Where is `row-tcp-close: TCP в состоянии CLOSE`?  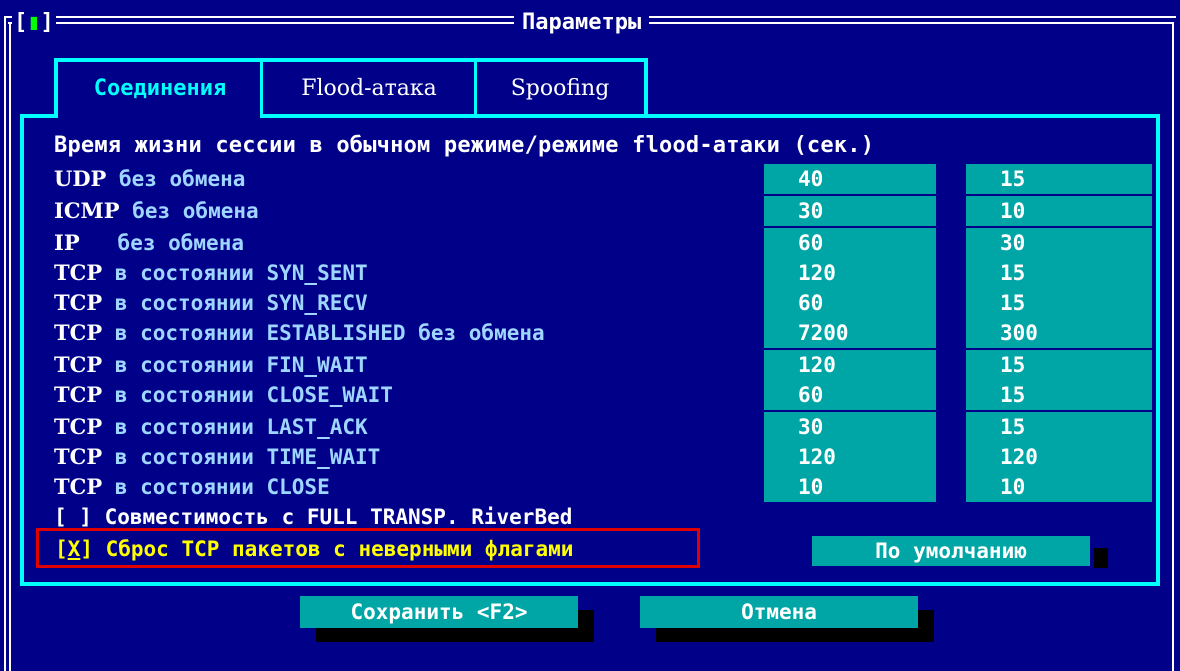 row-tcp-close: TCP в состоянии CLOSE is located at coordinates (192, 486).